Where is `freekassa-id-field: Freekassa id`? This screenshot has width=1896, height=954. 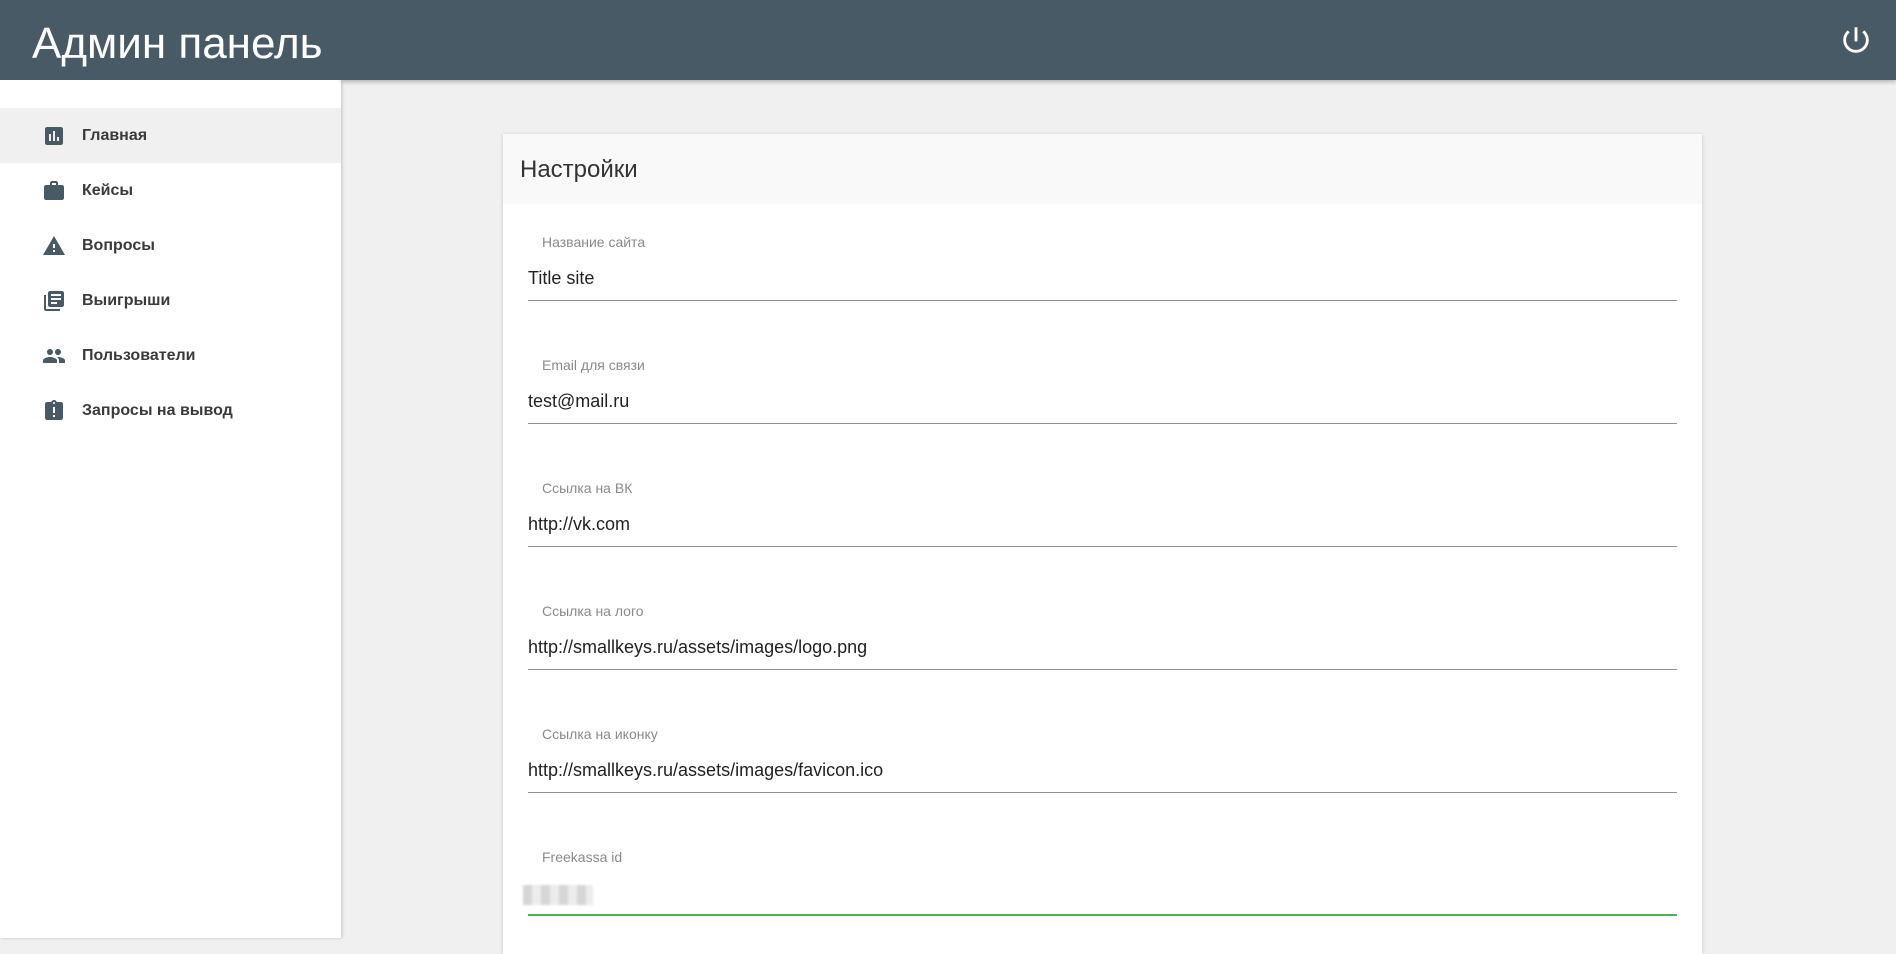 freekassa-id-field: Freekassa id is located at coordinates (1100, 880).